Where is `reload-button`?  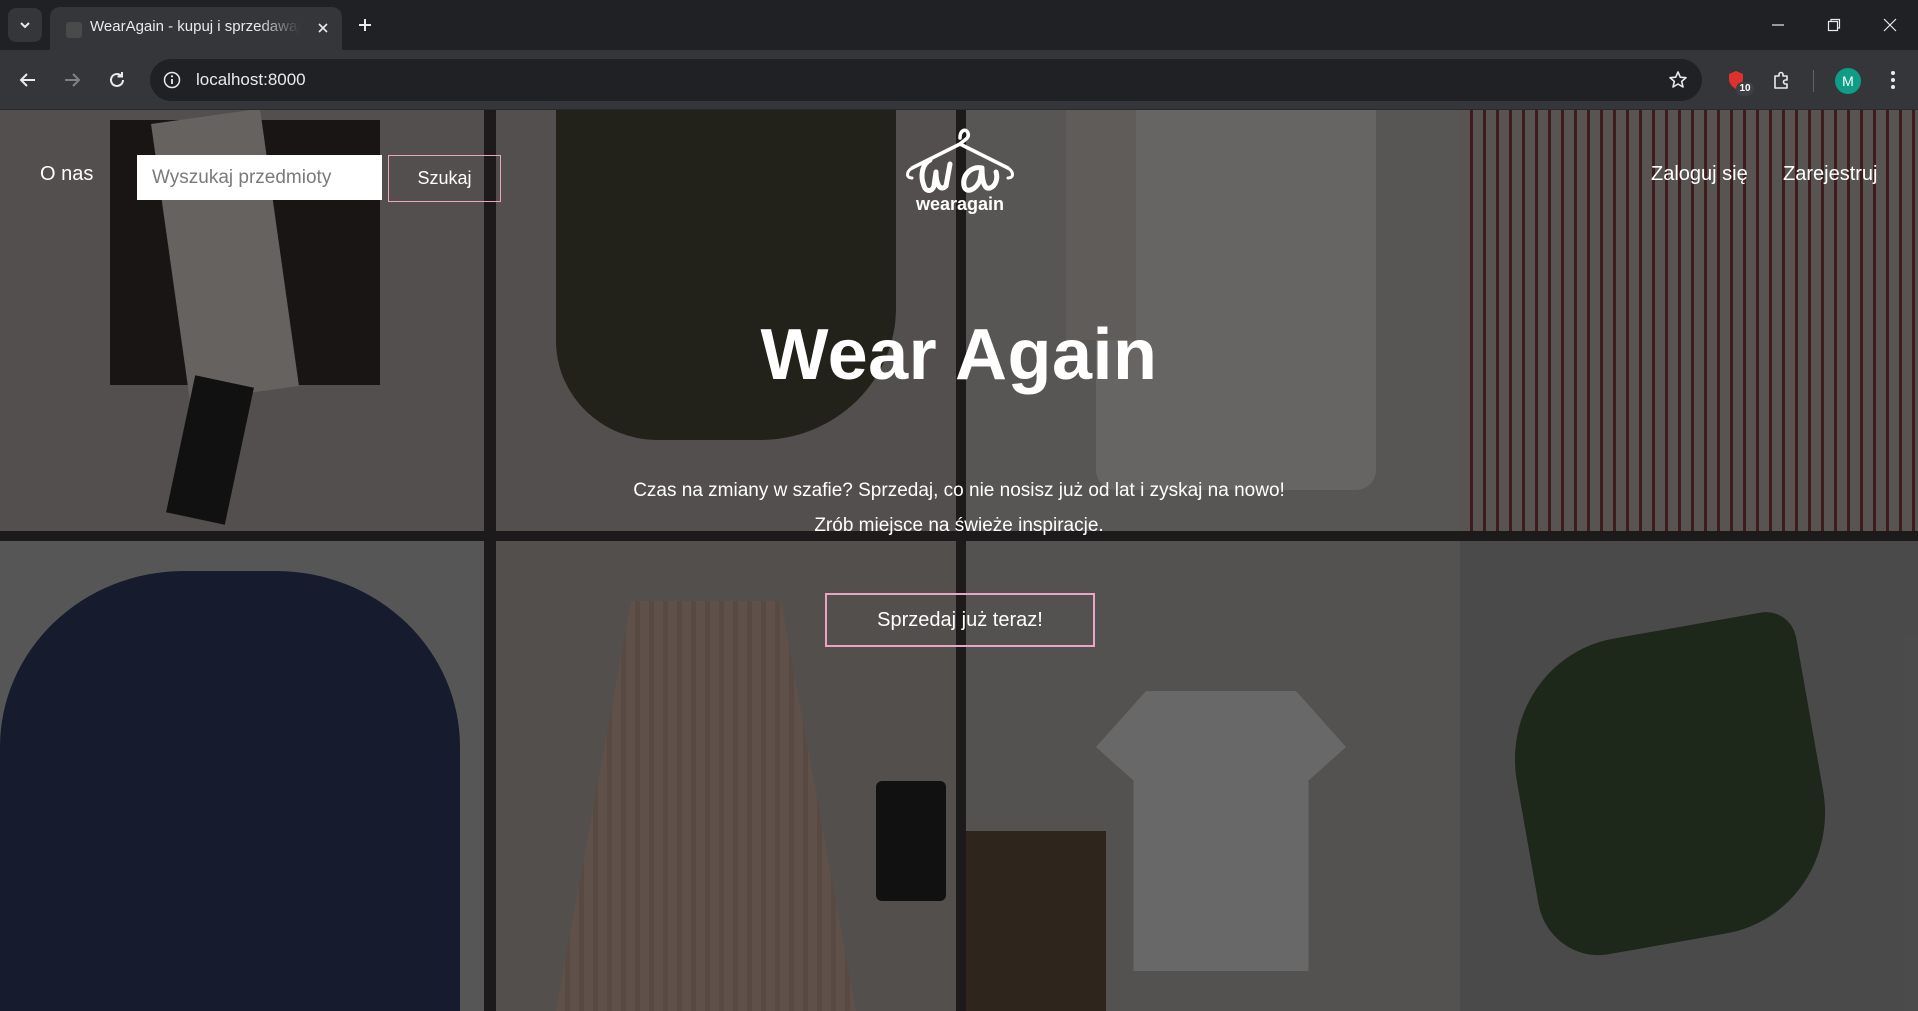
reload-button is located at coordinates (117, 80).